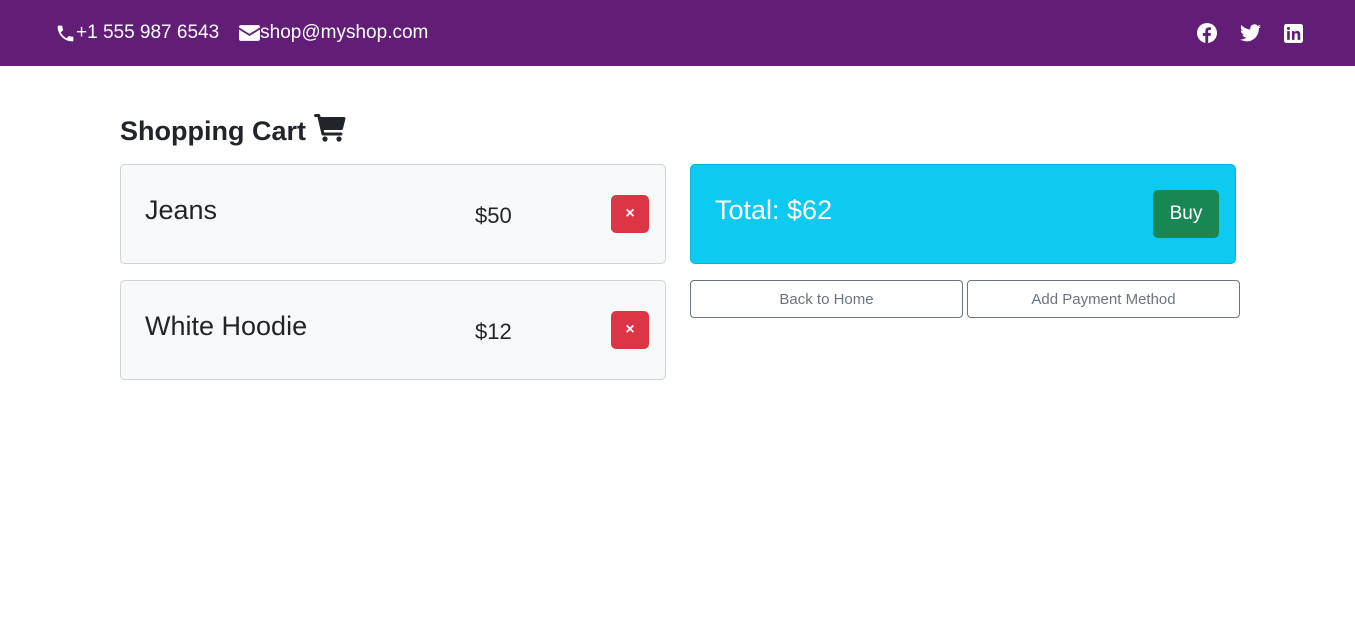  Describe the element at coordinates (148, 32) in the screenshot. I see `phone-number: +1 555 987 6543` at that location.